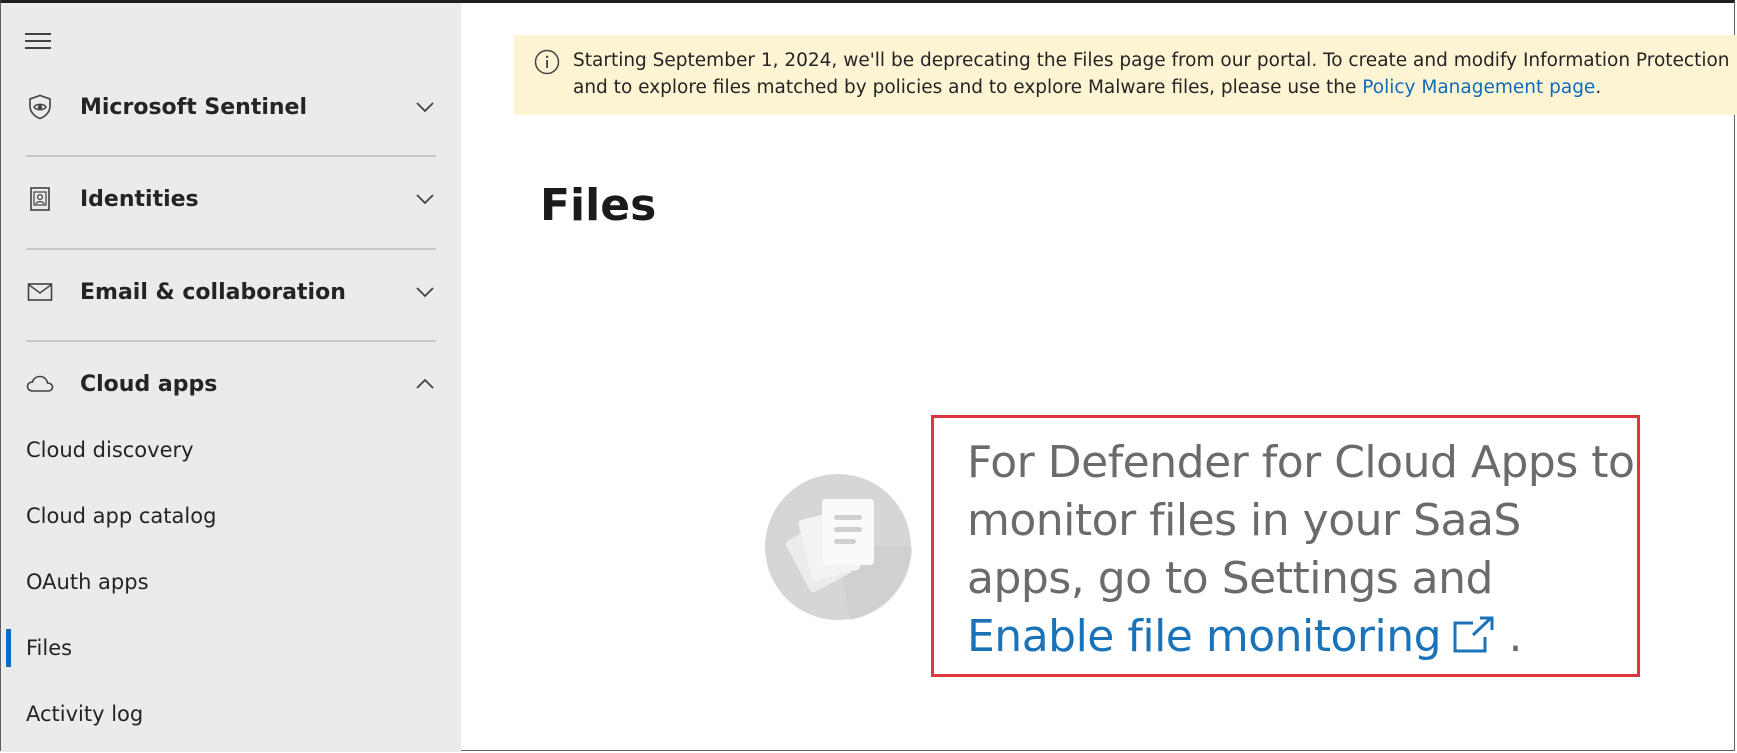  What do you see at coordinates (40, 199) in the screenshot?
I see `identity-card-icon` at bounding box center [40, 199].